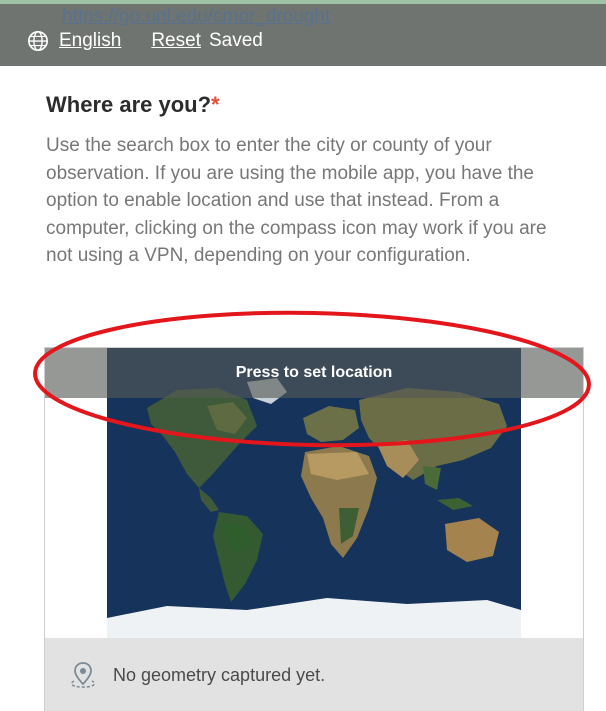 This screenshot has height=711, width=606. I want to click on required-marker: *, so click(215, 104).